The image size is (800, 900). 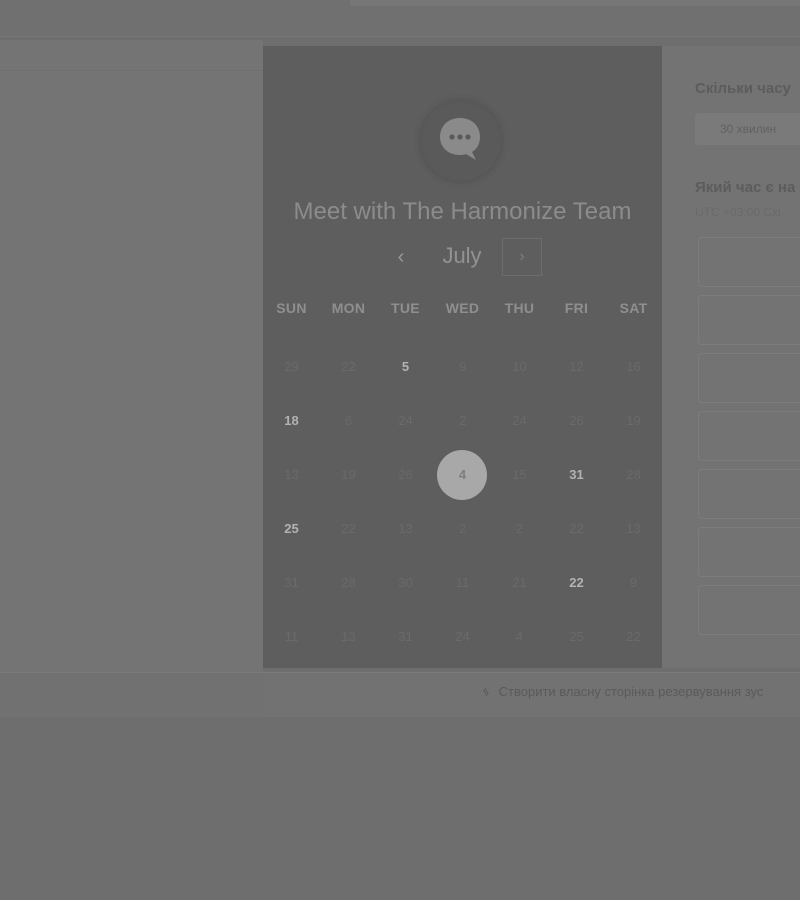 I want to click on next-month-button: ›, so click(x=522, y=257).